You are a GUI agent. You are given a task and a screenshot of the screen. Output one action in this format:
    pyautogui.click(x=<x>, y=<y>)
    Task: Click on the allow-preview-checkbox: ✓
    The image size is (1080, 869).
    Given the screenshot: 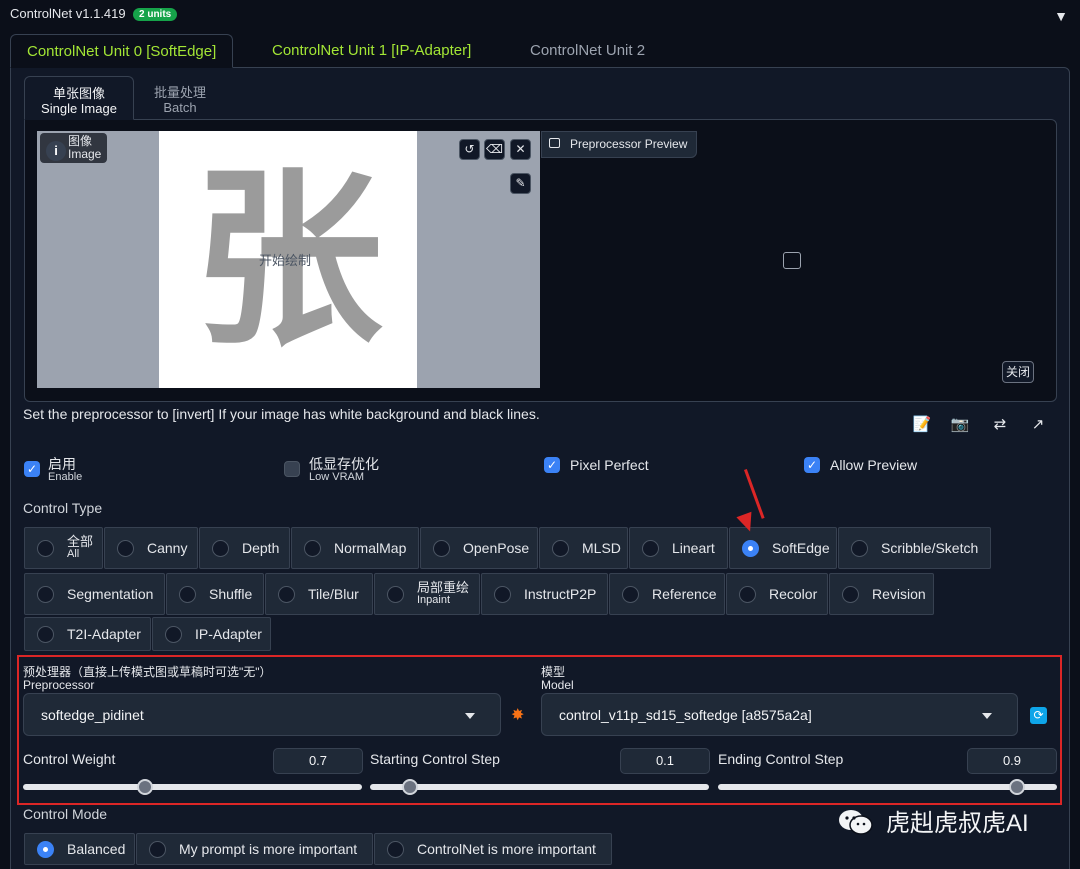 What is the action you would take?
    pyautogui.click(x=812, y=465)
    